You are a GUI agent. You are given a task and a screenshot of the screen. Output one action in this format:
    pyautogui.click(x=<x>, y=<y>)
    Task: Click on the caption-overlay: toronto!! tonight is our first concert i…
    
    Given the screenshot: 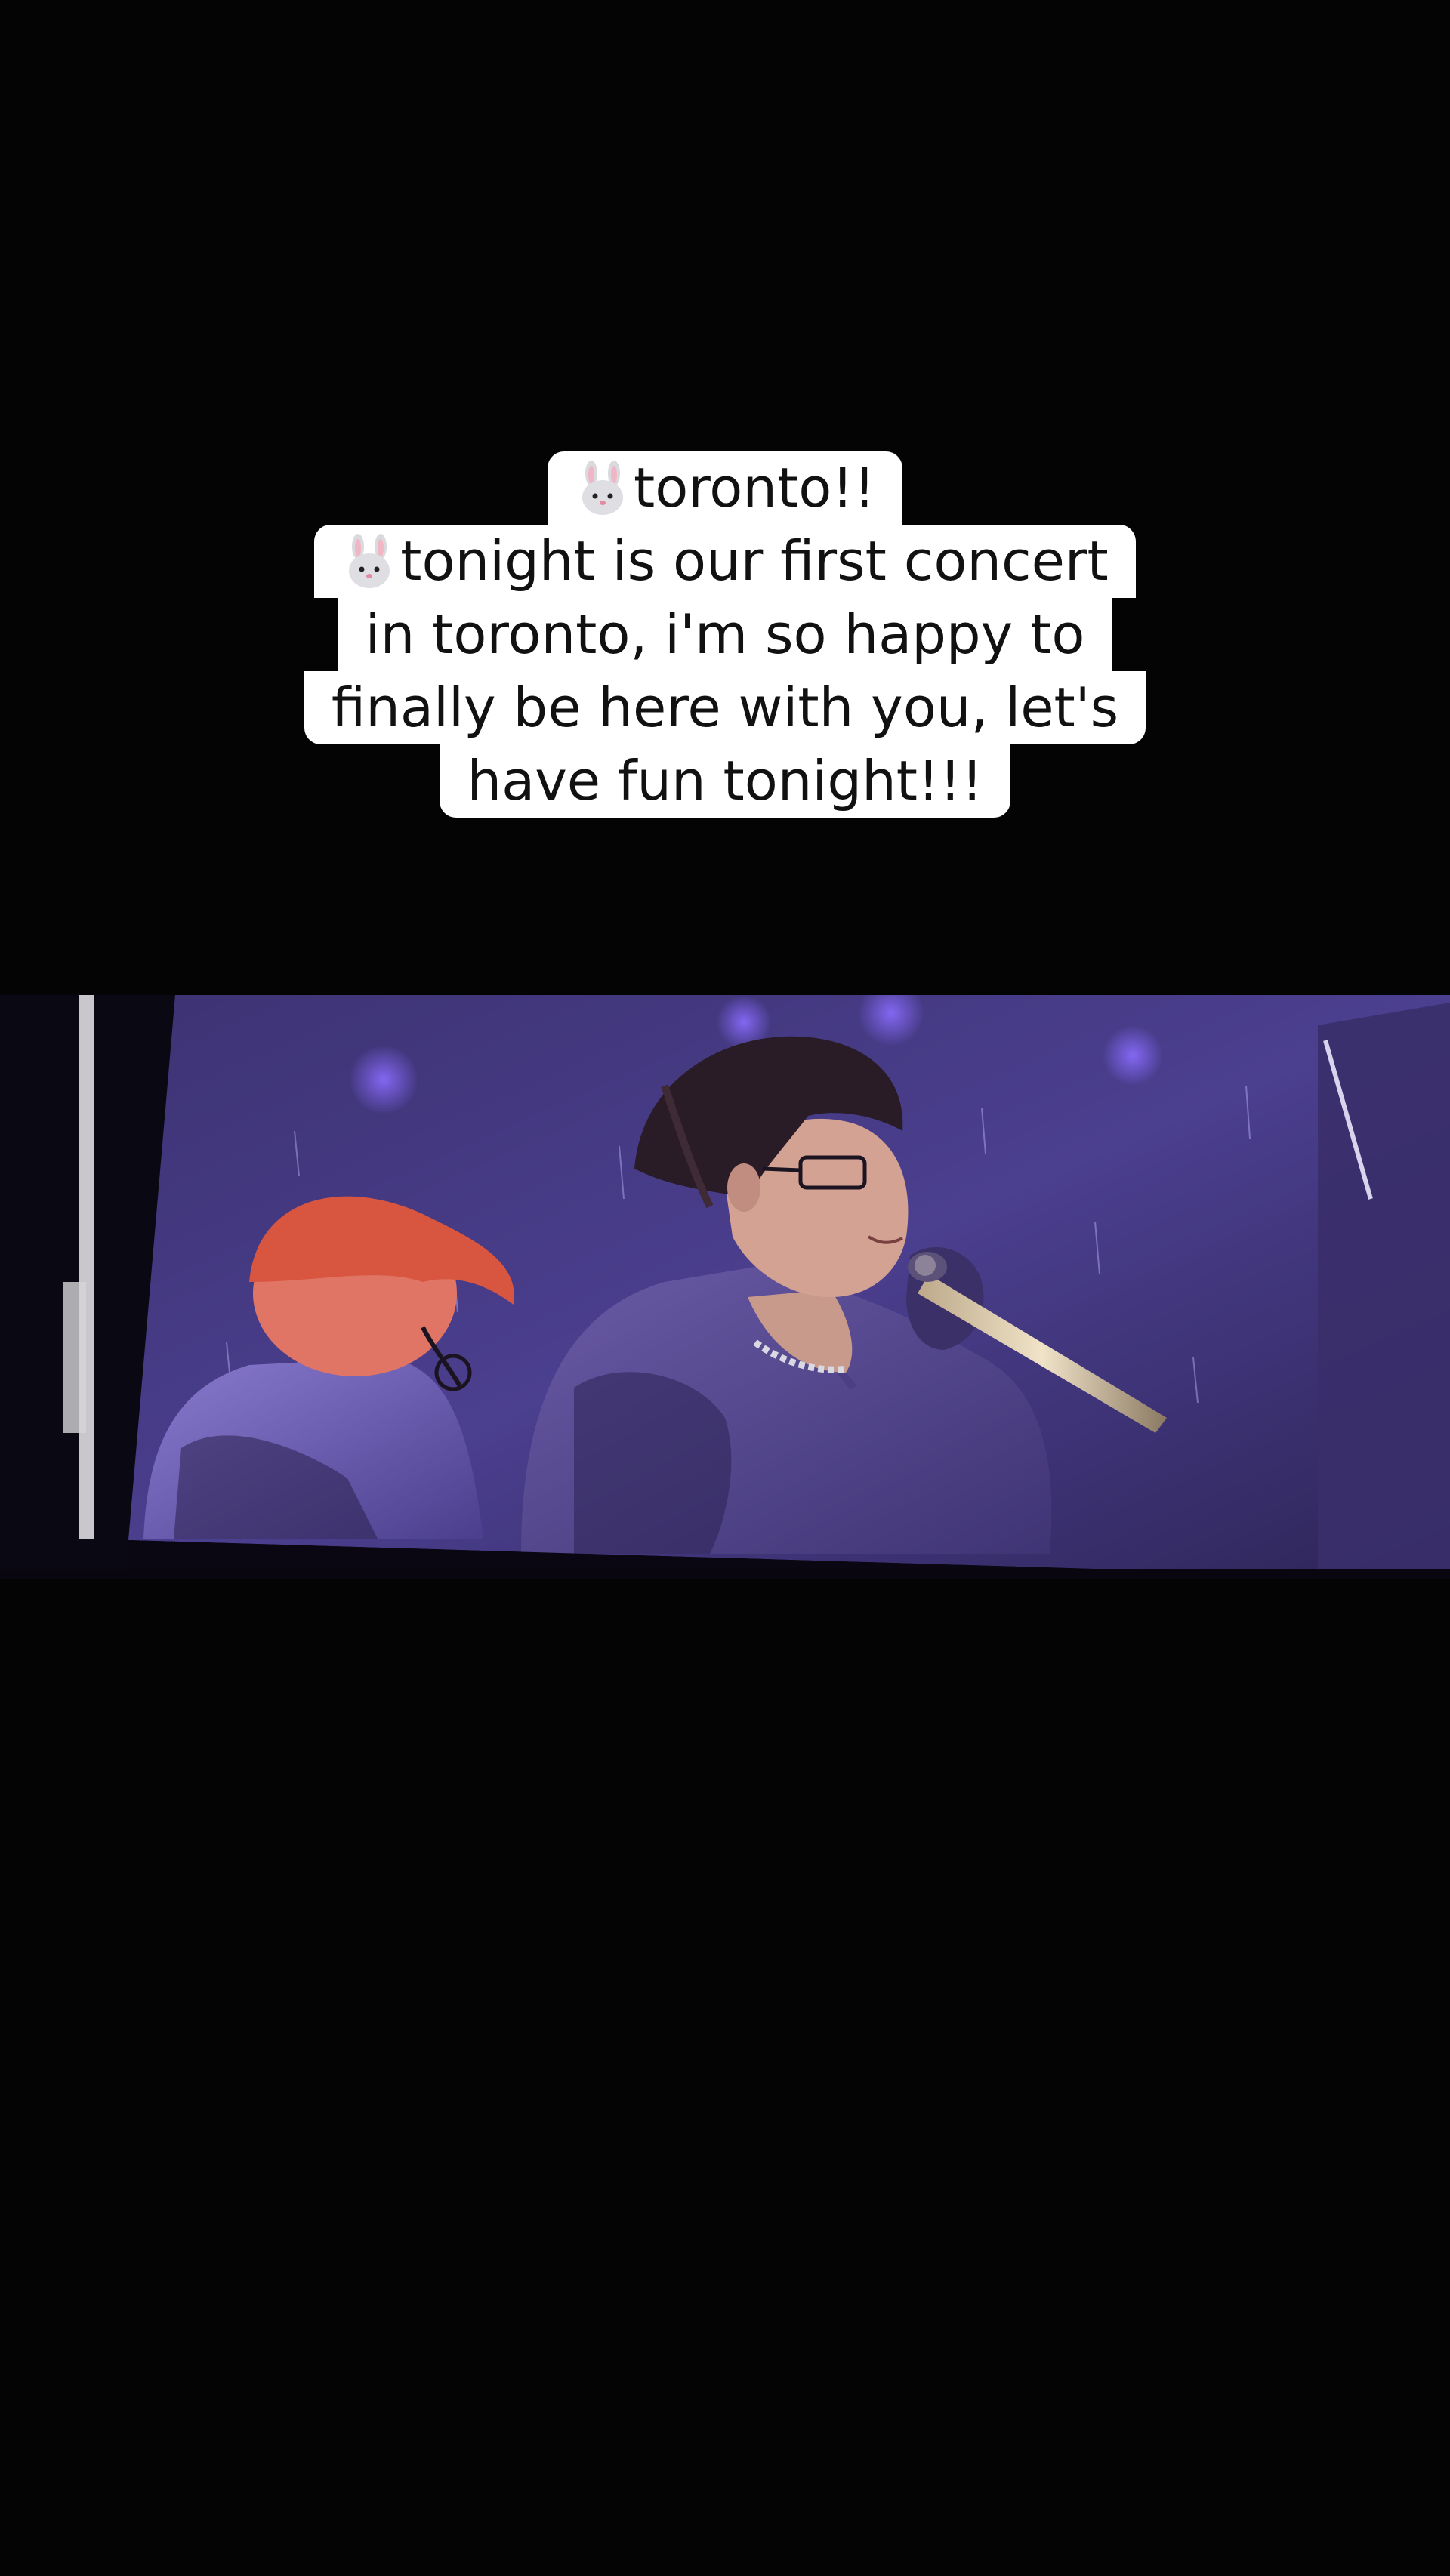 What is the action you would take?
    pyautogui.click(x=725, y=634)
    